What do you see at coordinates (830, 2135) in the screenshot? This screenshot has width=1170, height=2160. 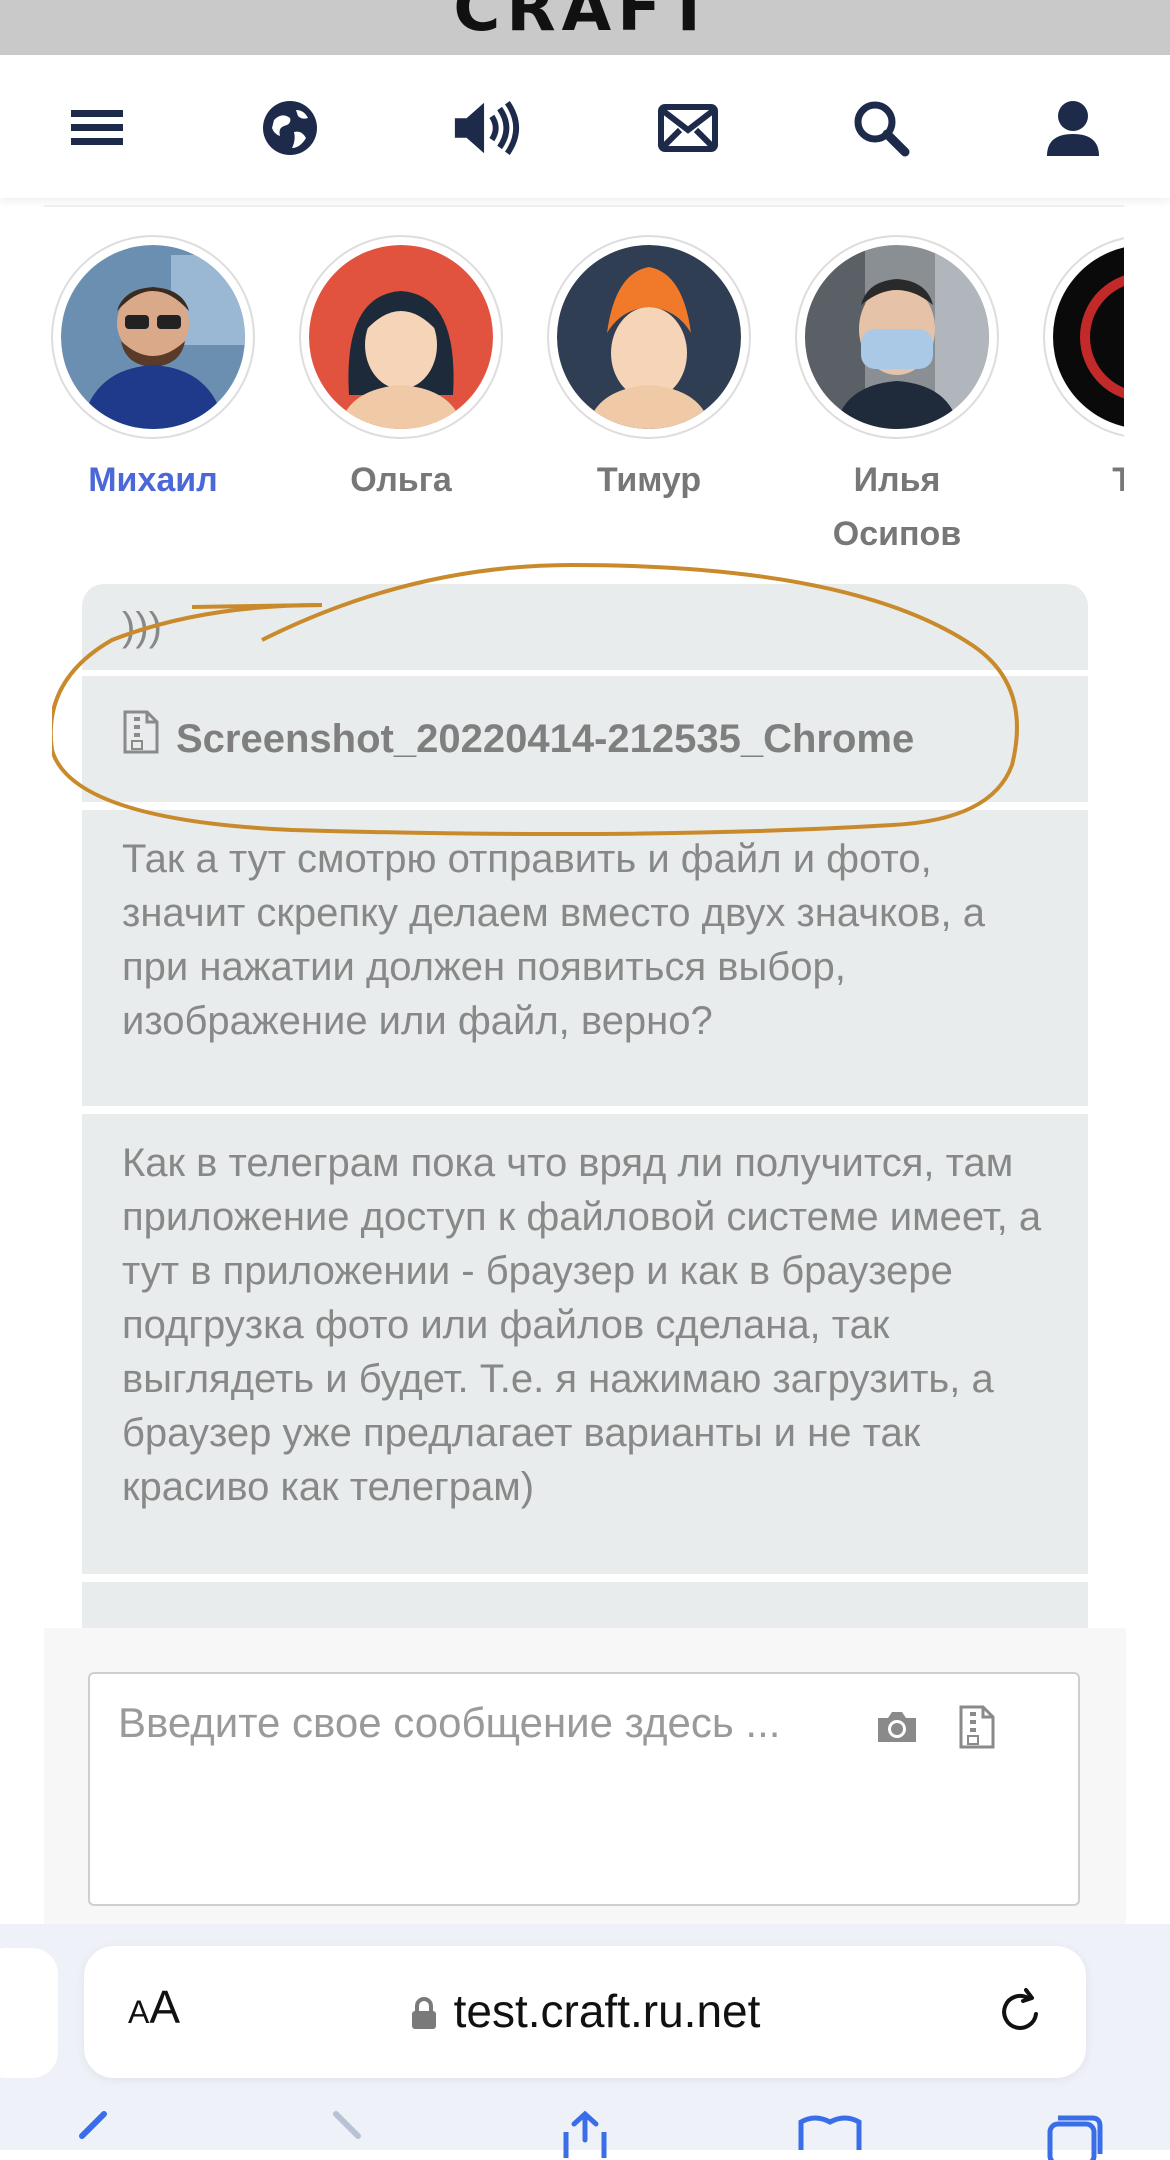 I see `bookmarks-icon` at bounding box center [830, 2135].